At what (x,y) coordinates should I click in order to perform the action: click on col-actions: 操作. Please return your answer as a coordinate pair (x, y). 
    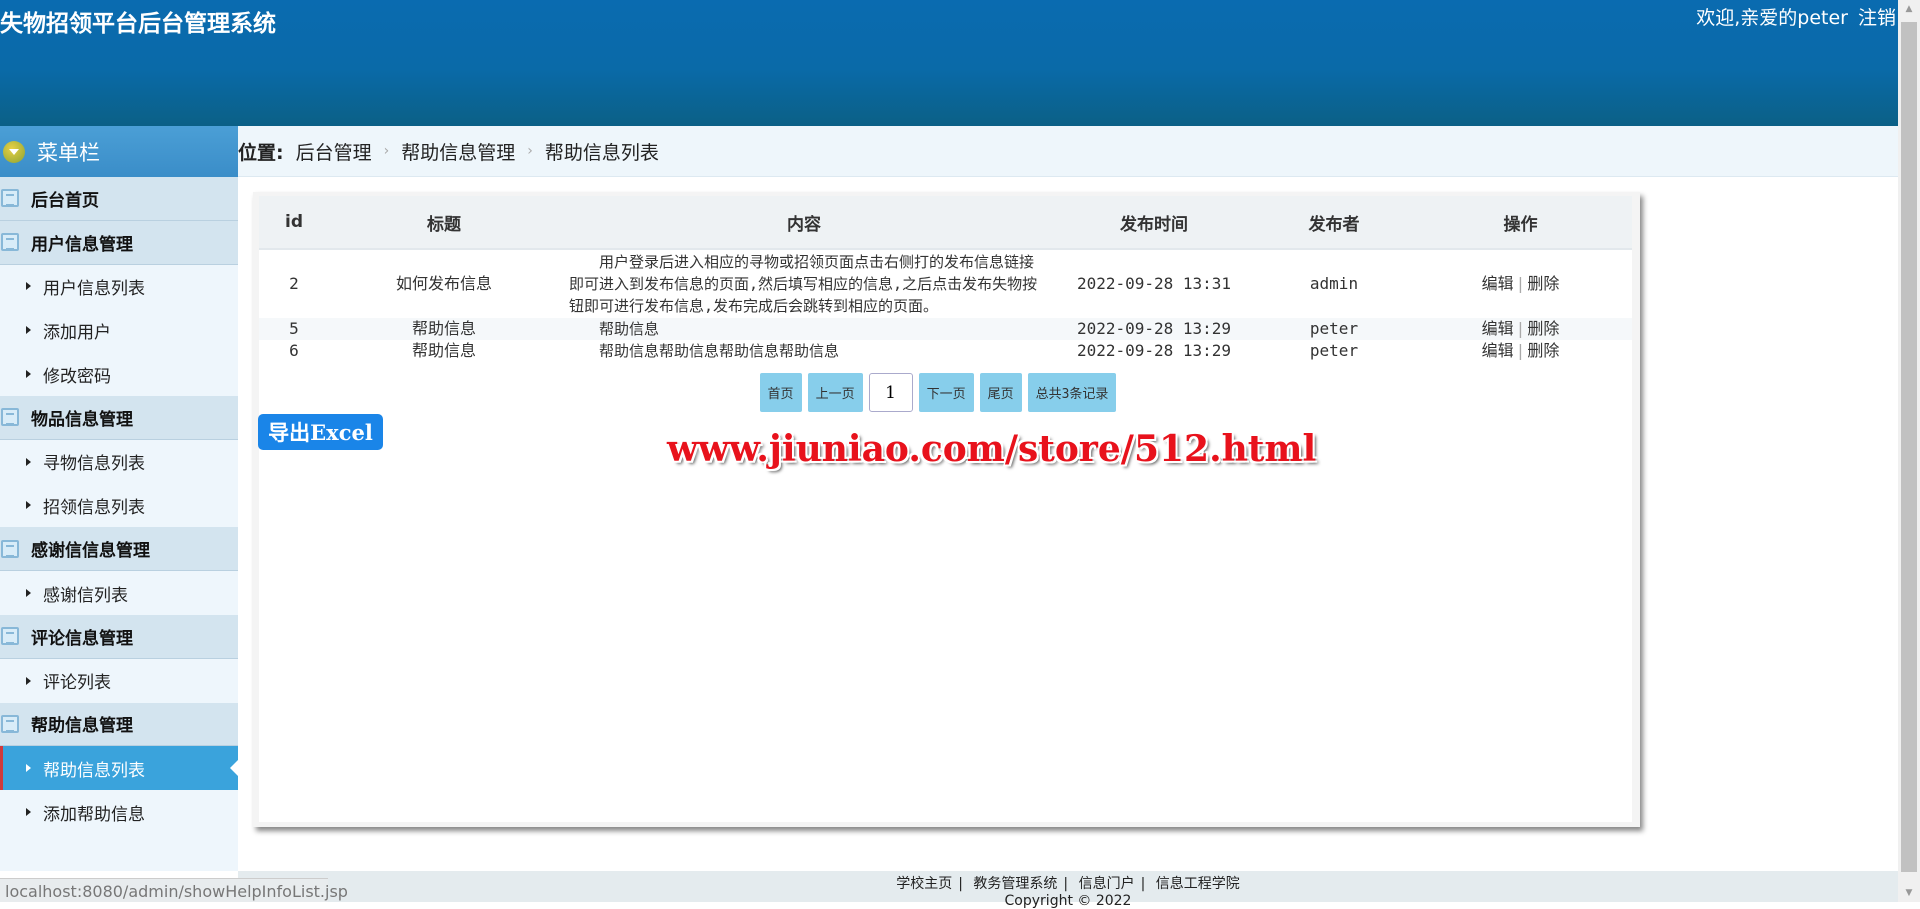
    Looking at the image, I should click on (1520, 223).